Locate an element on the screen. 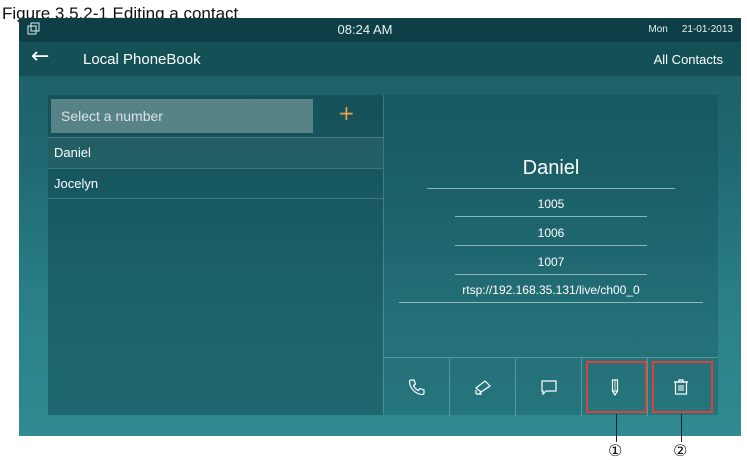 This screenshot has width=747, height=460. callout-number-2: ② is located at coordinates (680, 450).